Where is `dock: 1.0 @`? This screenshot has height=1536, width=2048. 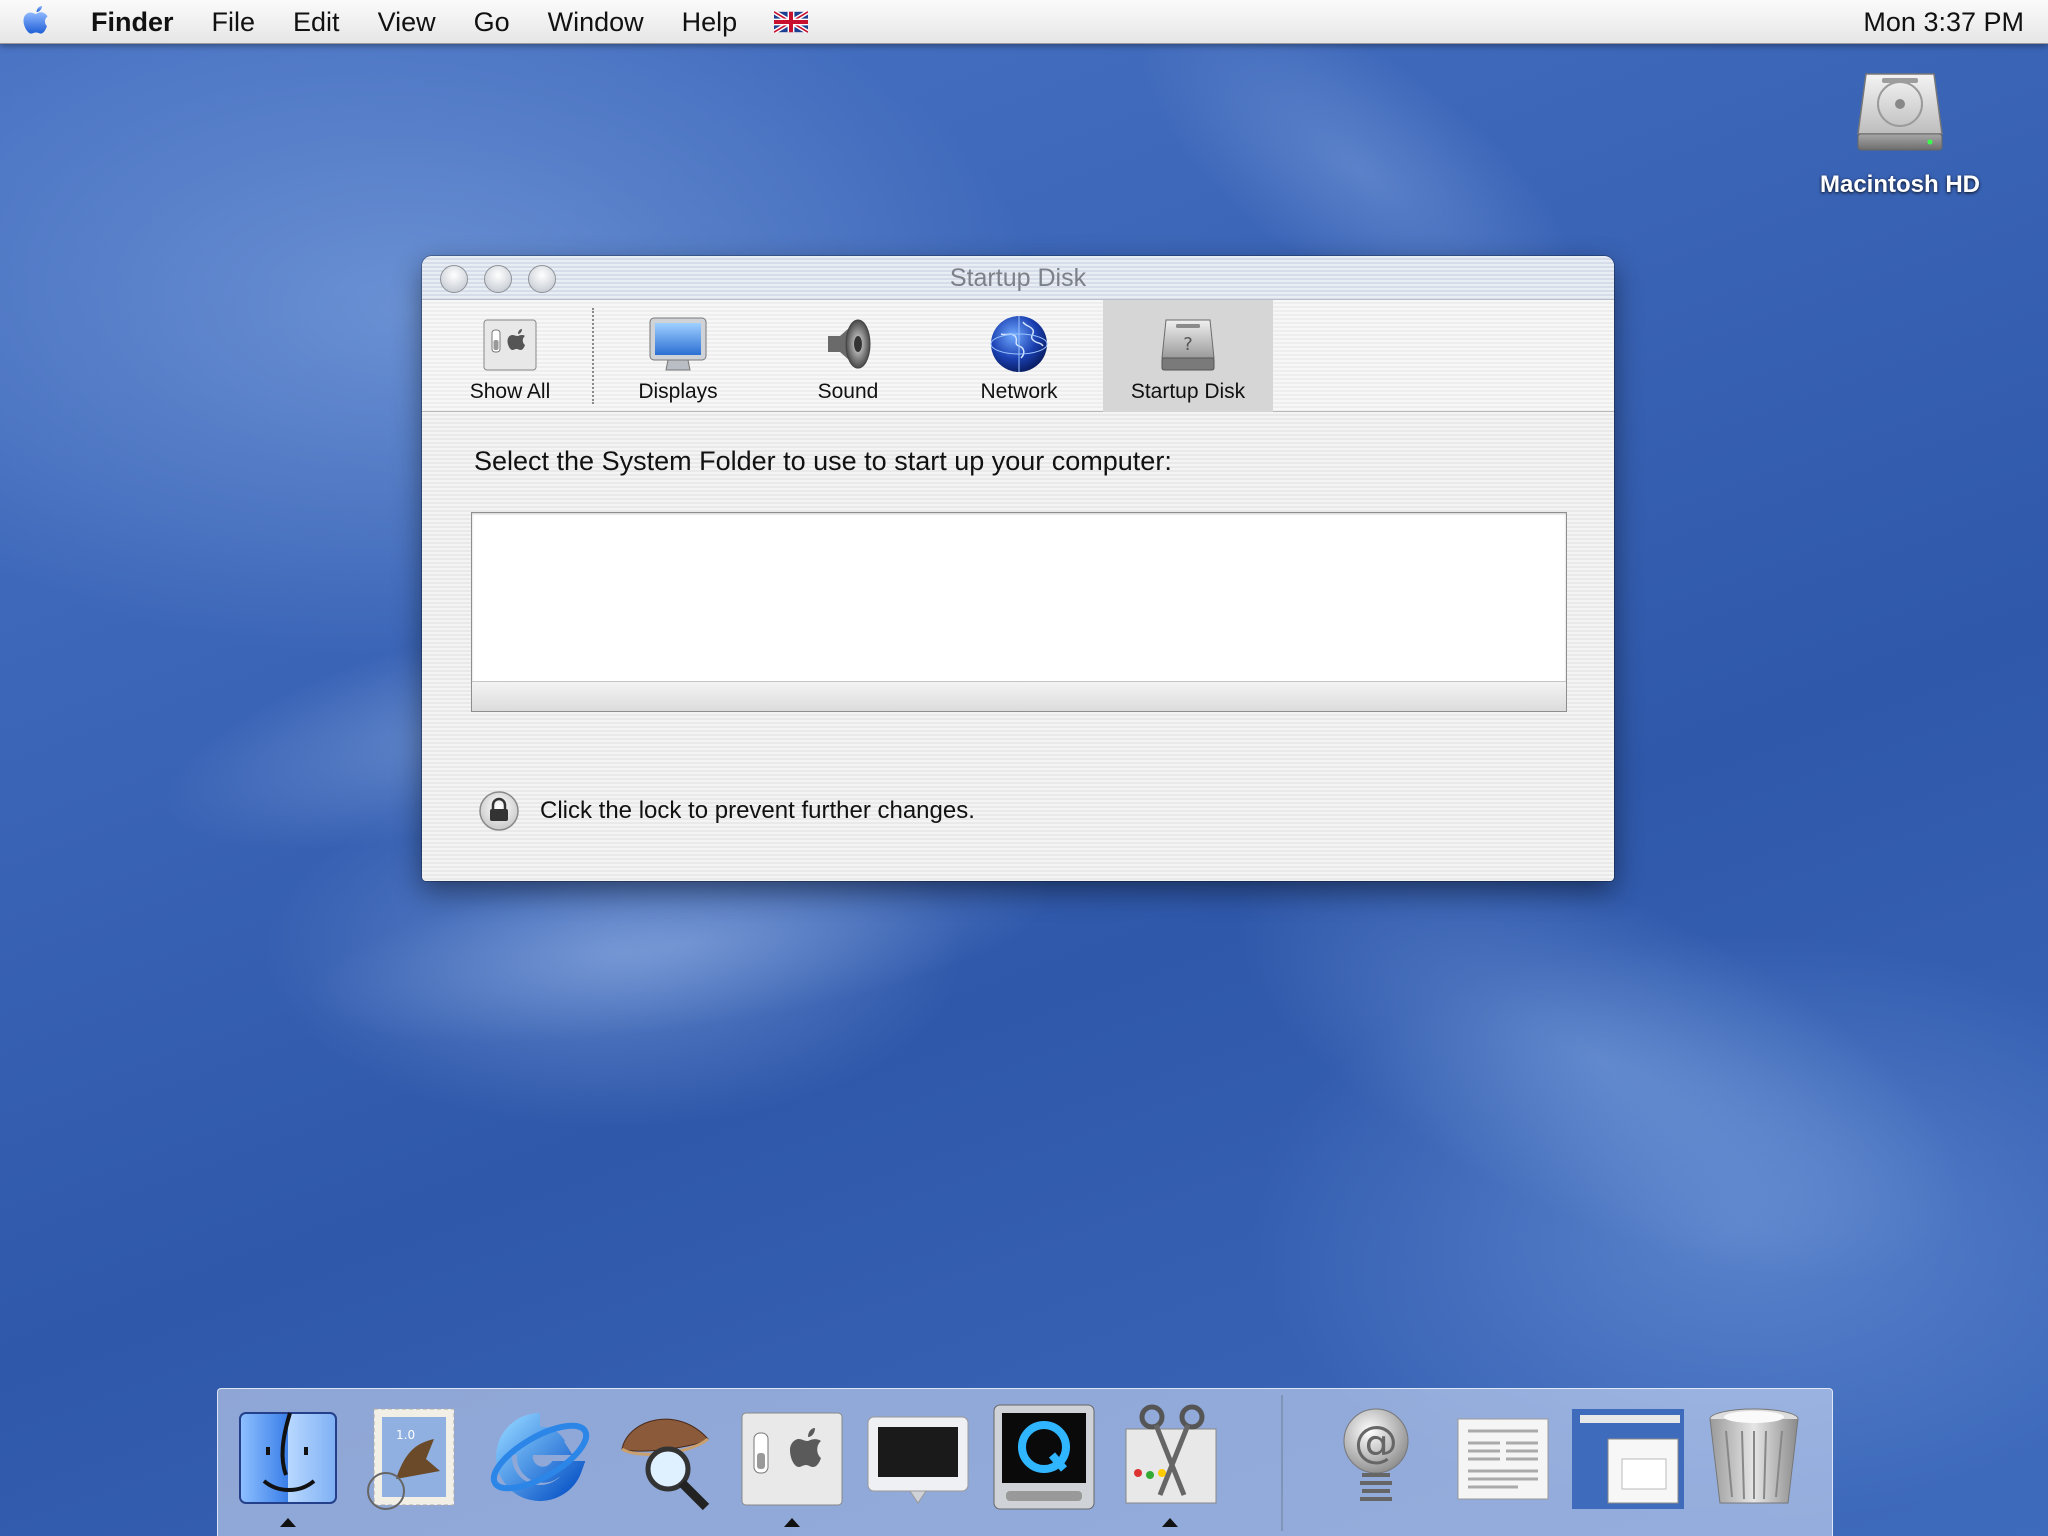 dock: 1.0 @ is located at coordinates (1025, 1462).